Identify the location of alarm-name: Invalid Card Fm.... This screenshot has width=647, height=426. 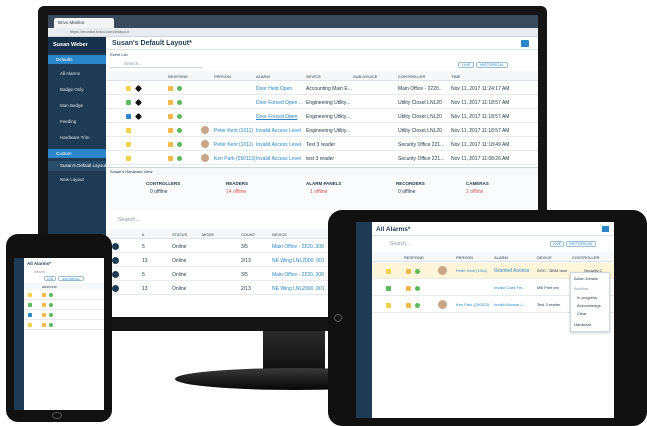
(510, 287).